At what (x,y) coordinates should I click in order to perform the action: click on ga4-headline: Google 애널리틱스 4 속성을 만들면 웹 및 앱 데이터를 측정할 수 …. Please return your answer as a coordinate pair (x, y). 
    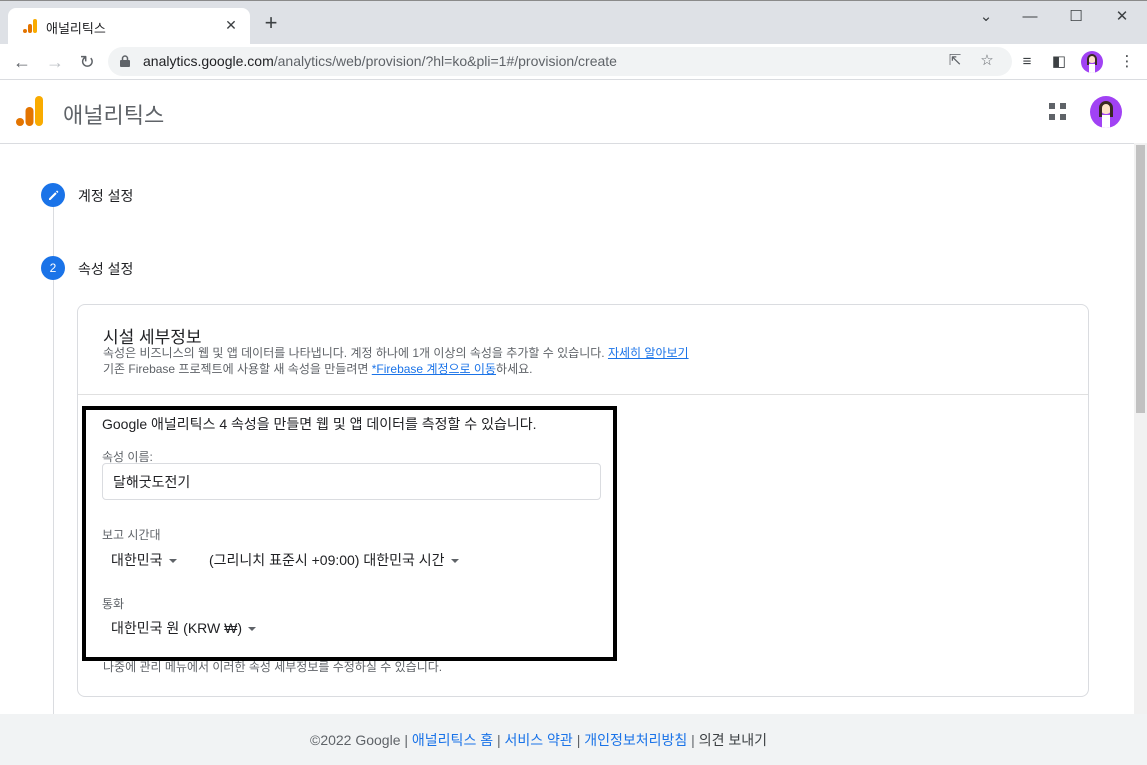
    Looking at the image, I should click on (319, 424).